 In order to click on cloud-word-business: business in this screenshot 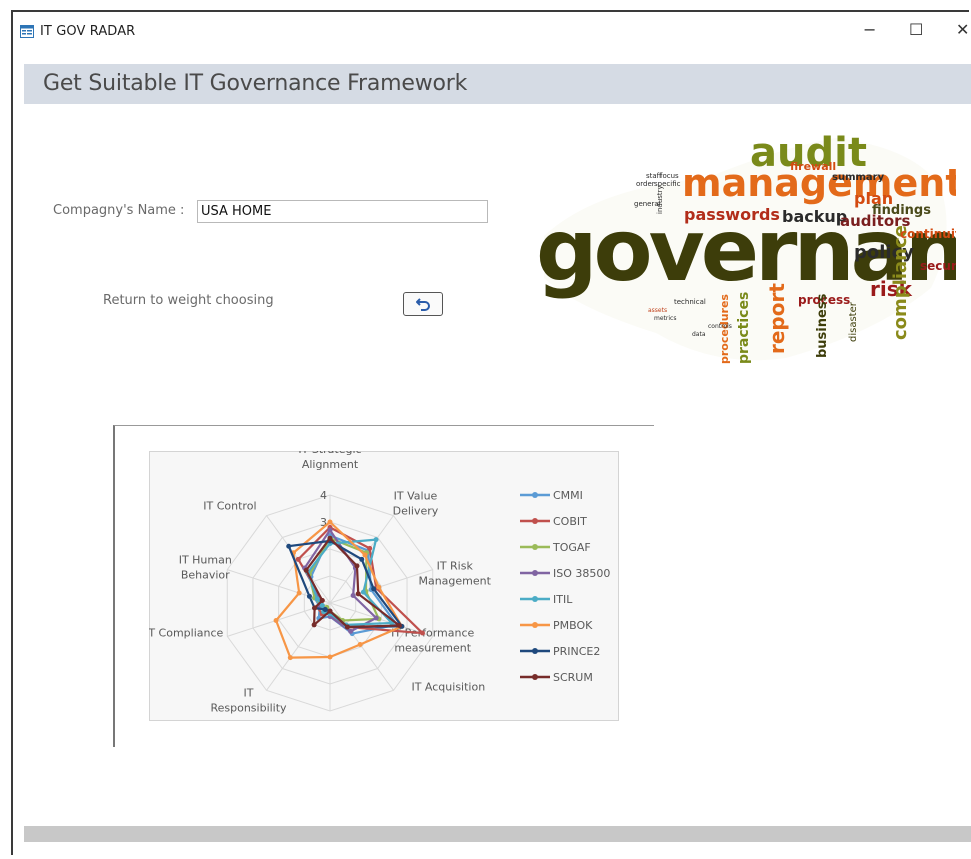, I will do `click(822, 325)`.